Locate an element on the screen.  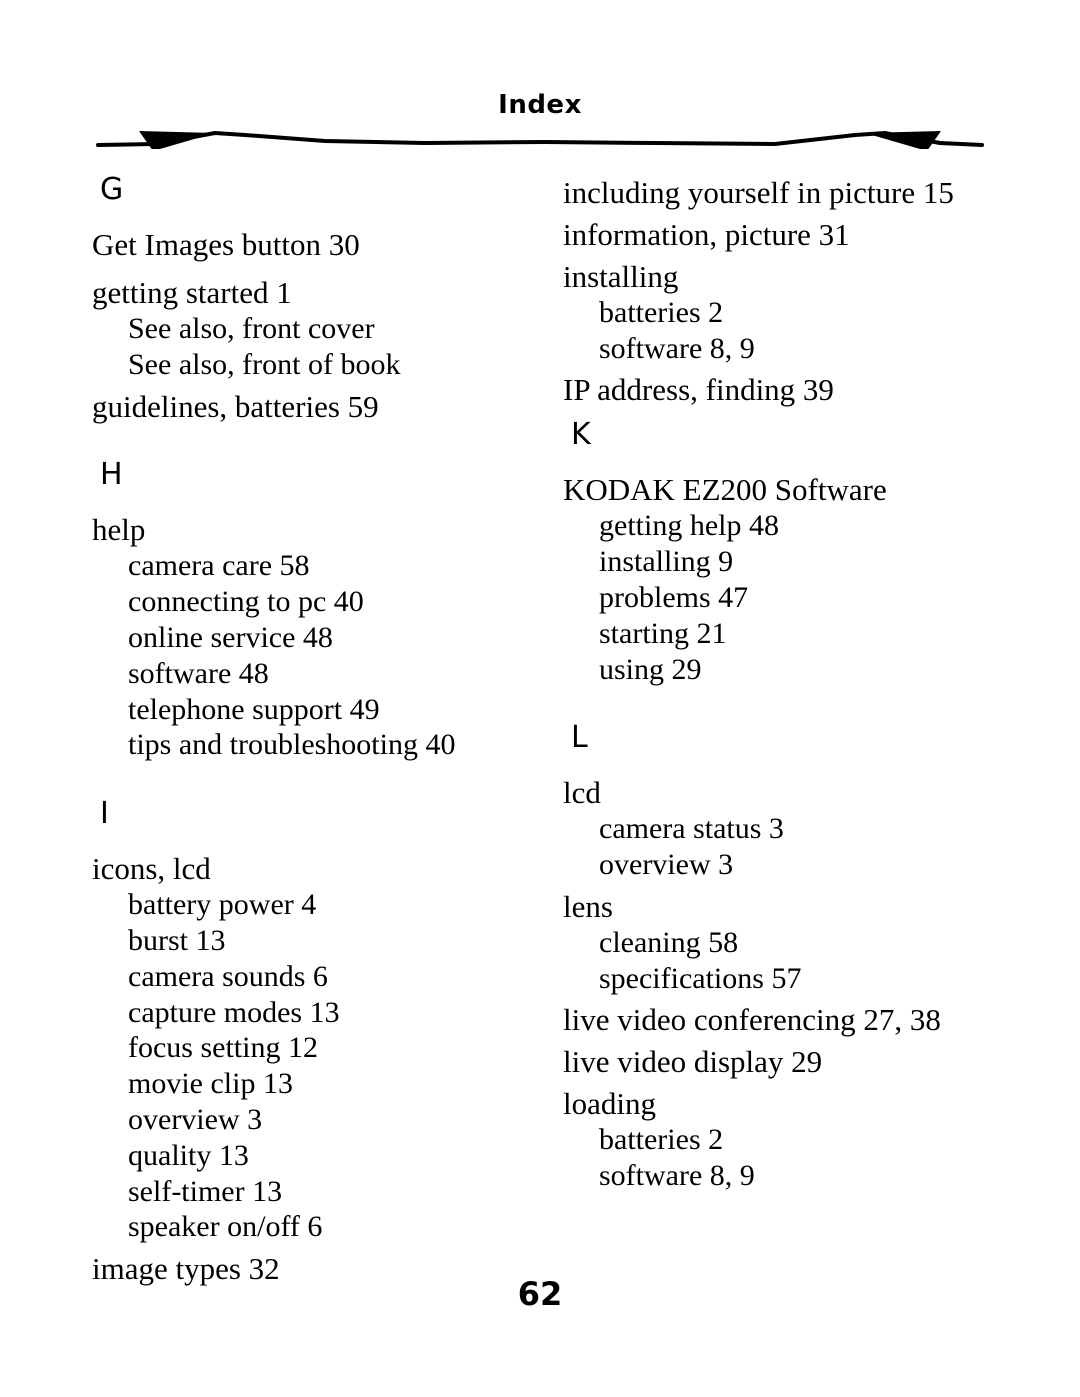
letter-heading-l: L is located at coordinates (579, 738).